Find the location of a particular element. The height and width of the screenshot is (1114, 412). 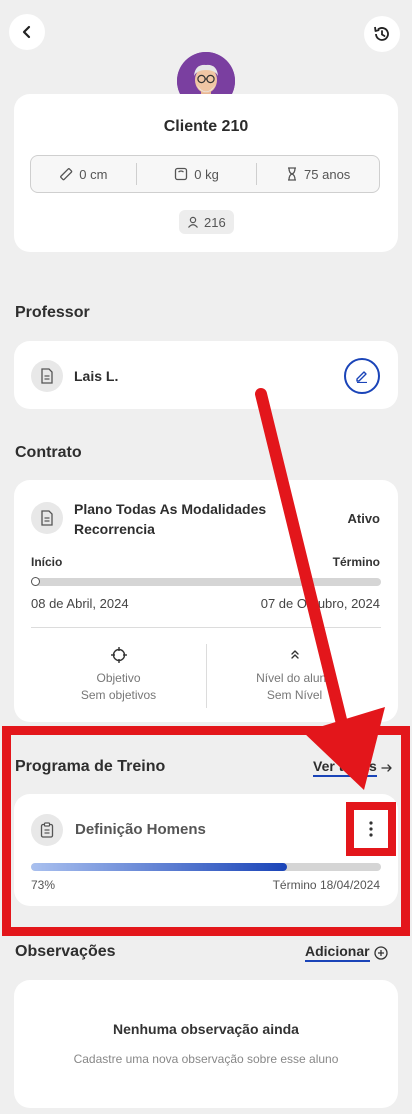

history-button is located at coordinates (382, 34).